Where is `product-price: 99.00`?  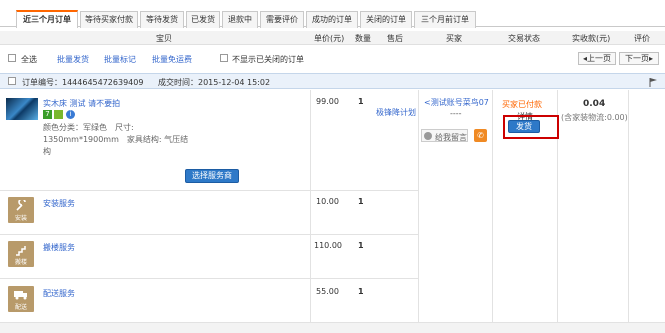
product-price: 99.00 is located at coordinates (327, 101).